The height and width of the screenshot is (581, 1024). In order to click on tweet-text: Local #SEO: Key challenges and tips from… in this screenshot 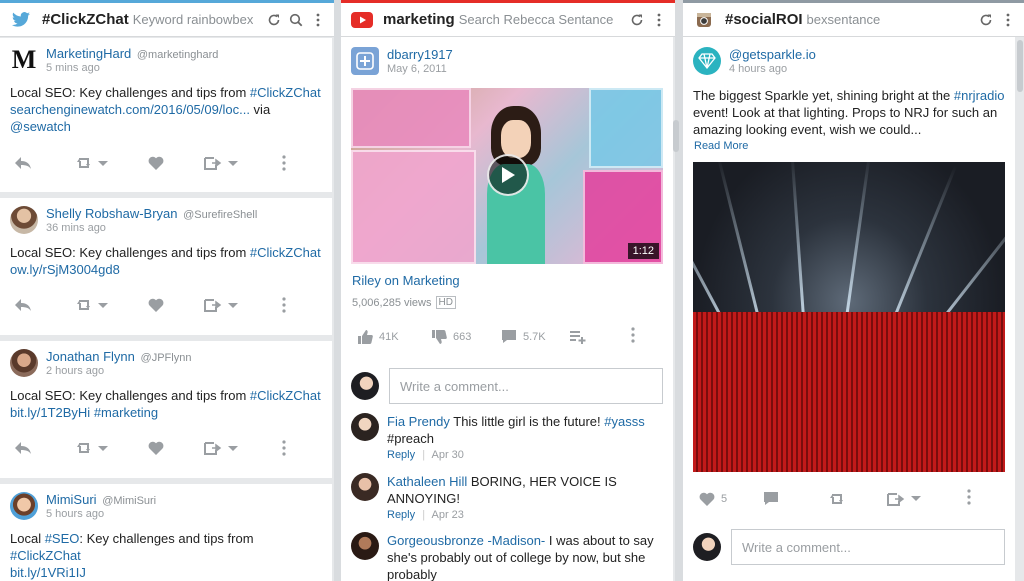, I will do `click(166, 550)`.